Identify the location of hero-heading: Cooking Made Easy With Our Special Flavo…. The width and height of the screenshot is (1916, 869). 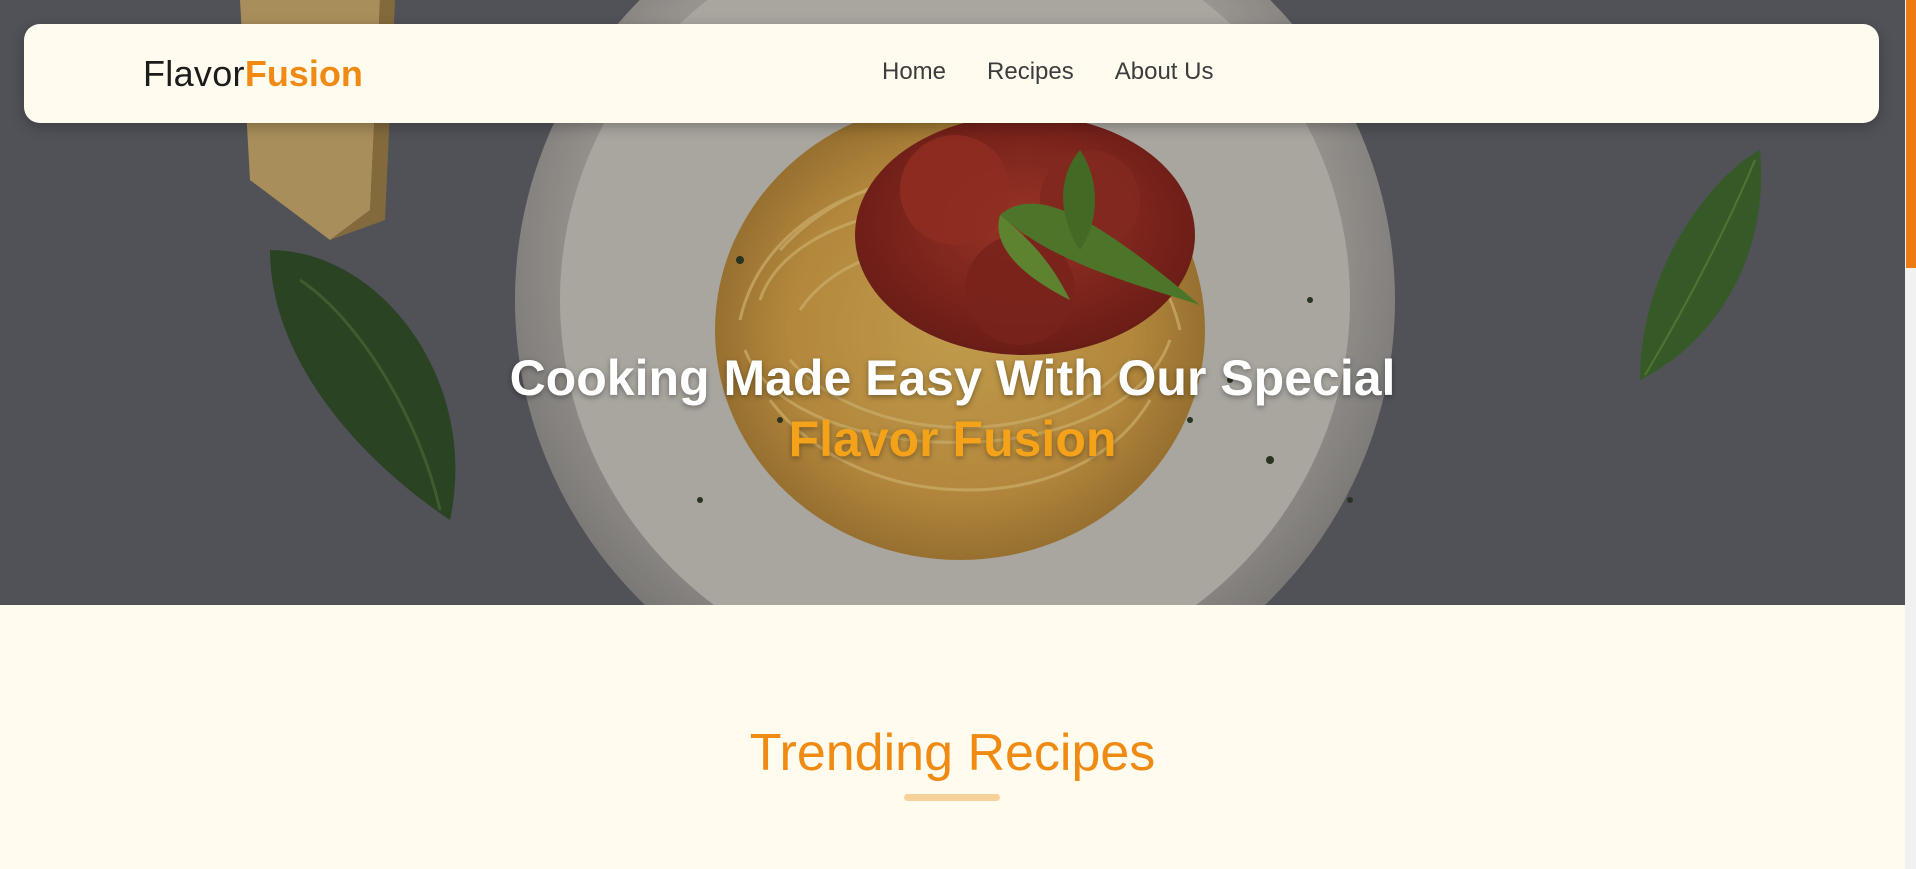
(952, 409).